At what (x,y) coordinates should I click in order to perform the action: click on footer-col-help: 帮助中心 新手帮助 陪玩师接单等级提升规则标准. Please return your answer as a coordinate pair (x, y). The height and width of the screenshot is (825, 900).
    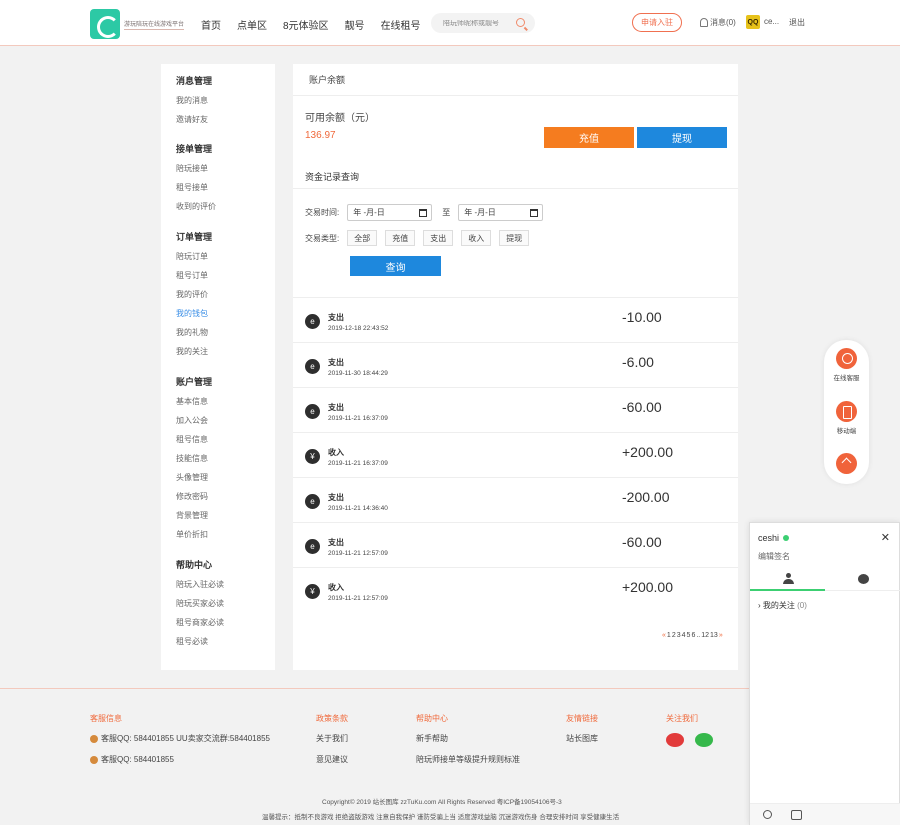
    Looking at the image, I should click on (468, 744).